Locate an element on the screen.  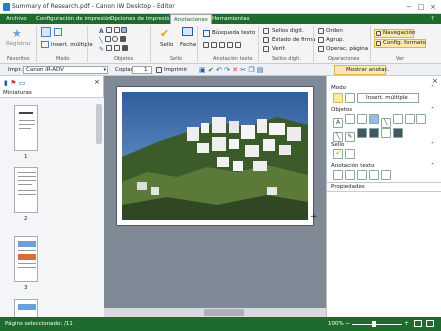
fit-page-icon is located at coordinates (418, 323).